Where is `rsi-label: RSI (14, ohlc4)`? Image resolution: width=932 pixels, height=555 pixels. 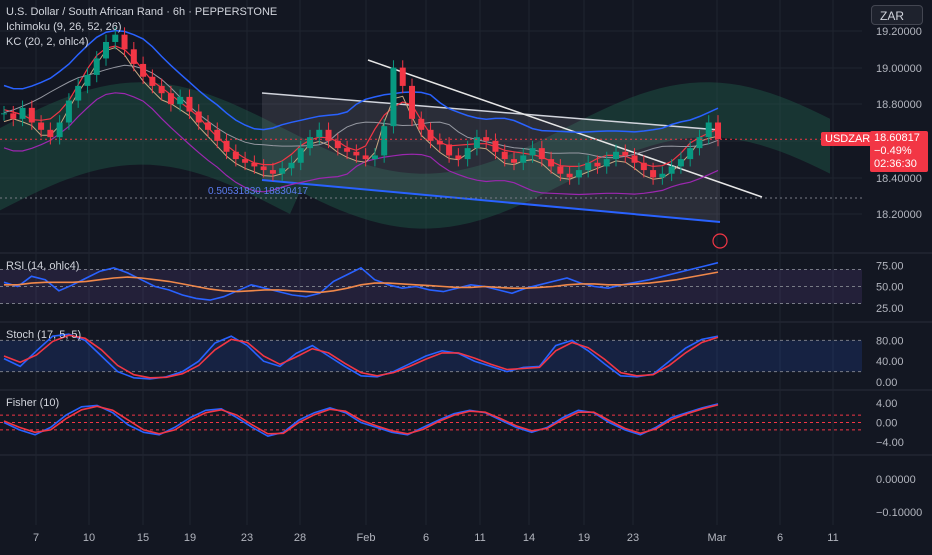
rsi-label: RSI (14, ohlc4) is located at coordinates (42, 266).